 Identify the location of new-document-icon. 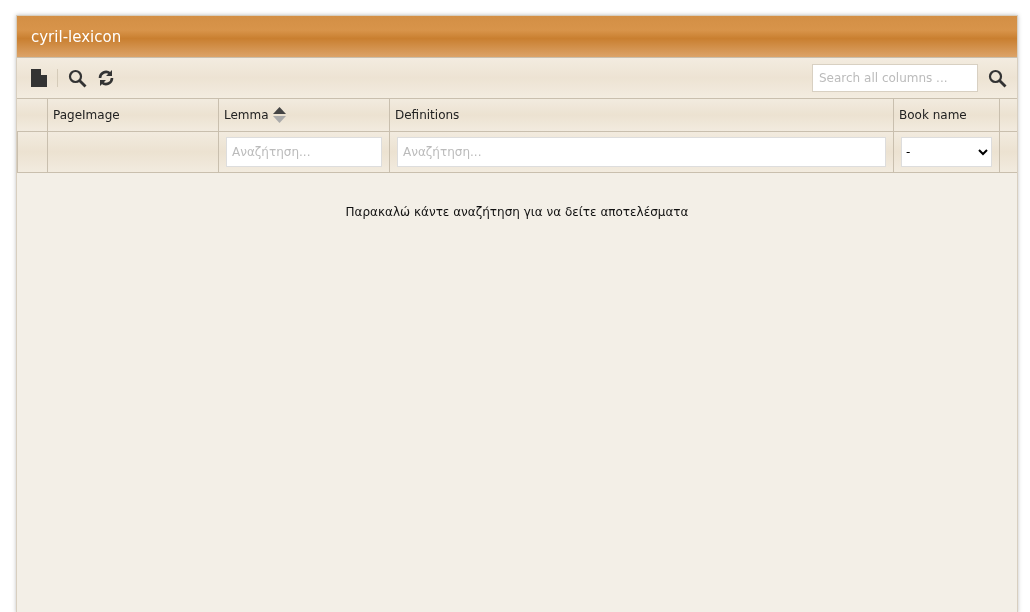
(39, 78).